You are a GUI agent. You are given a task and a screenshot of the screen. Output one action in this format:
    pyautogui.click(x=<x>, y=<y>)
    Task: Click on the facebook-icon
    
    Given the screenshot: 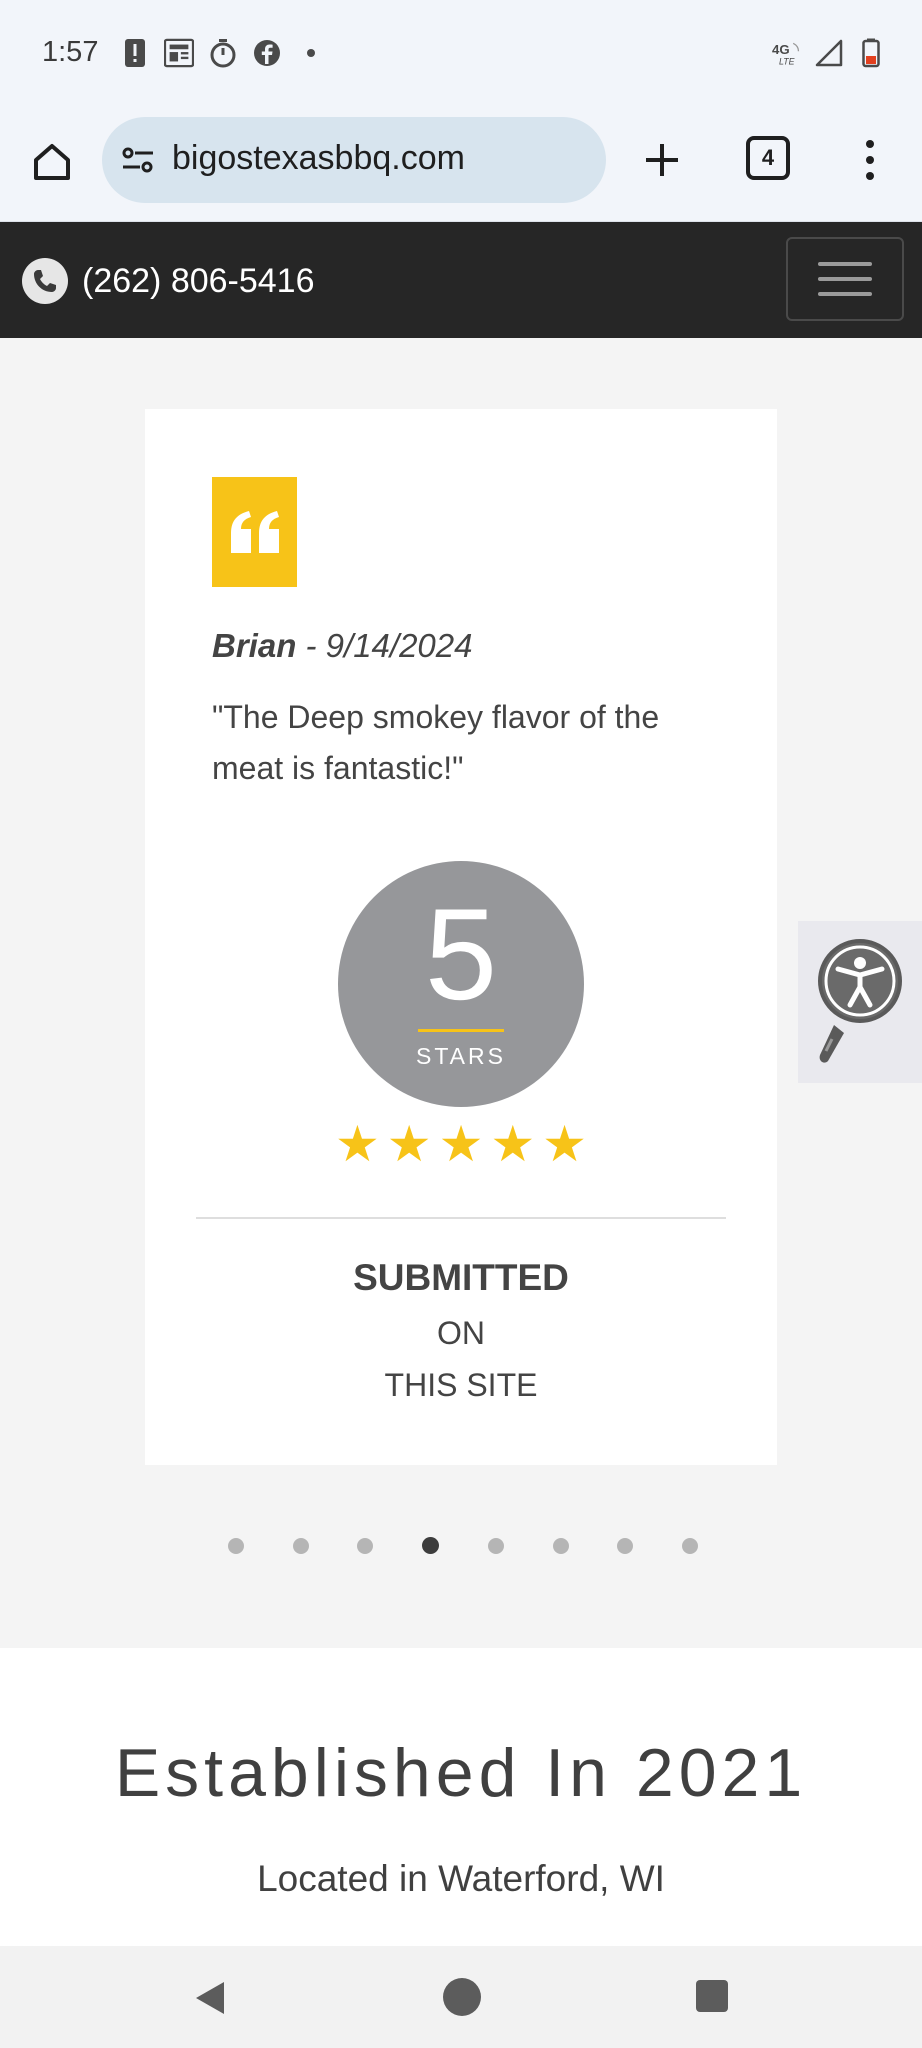 What is the action you would take?
    pyautogui.click(x=267, y=53)
    